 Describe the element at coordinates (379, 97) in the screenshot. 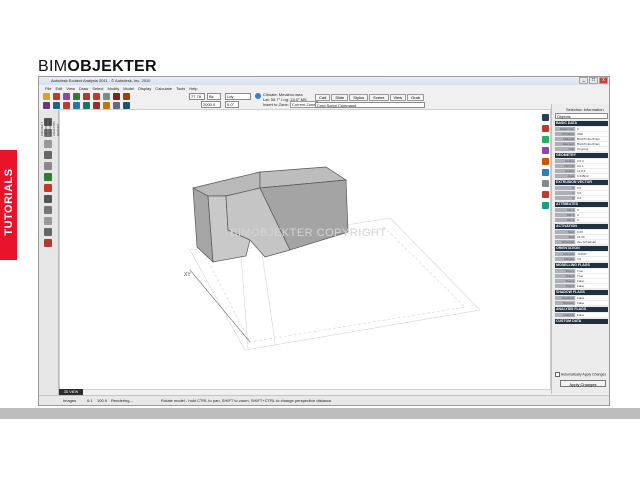

I see `tab-scene: Scene` at that location.